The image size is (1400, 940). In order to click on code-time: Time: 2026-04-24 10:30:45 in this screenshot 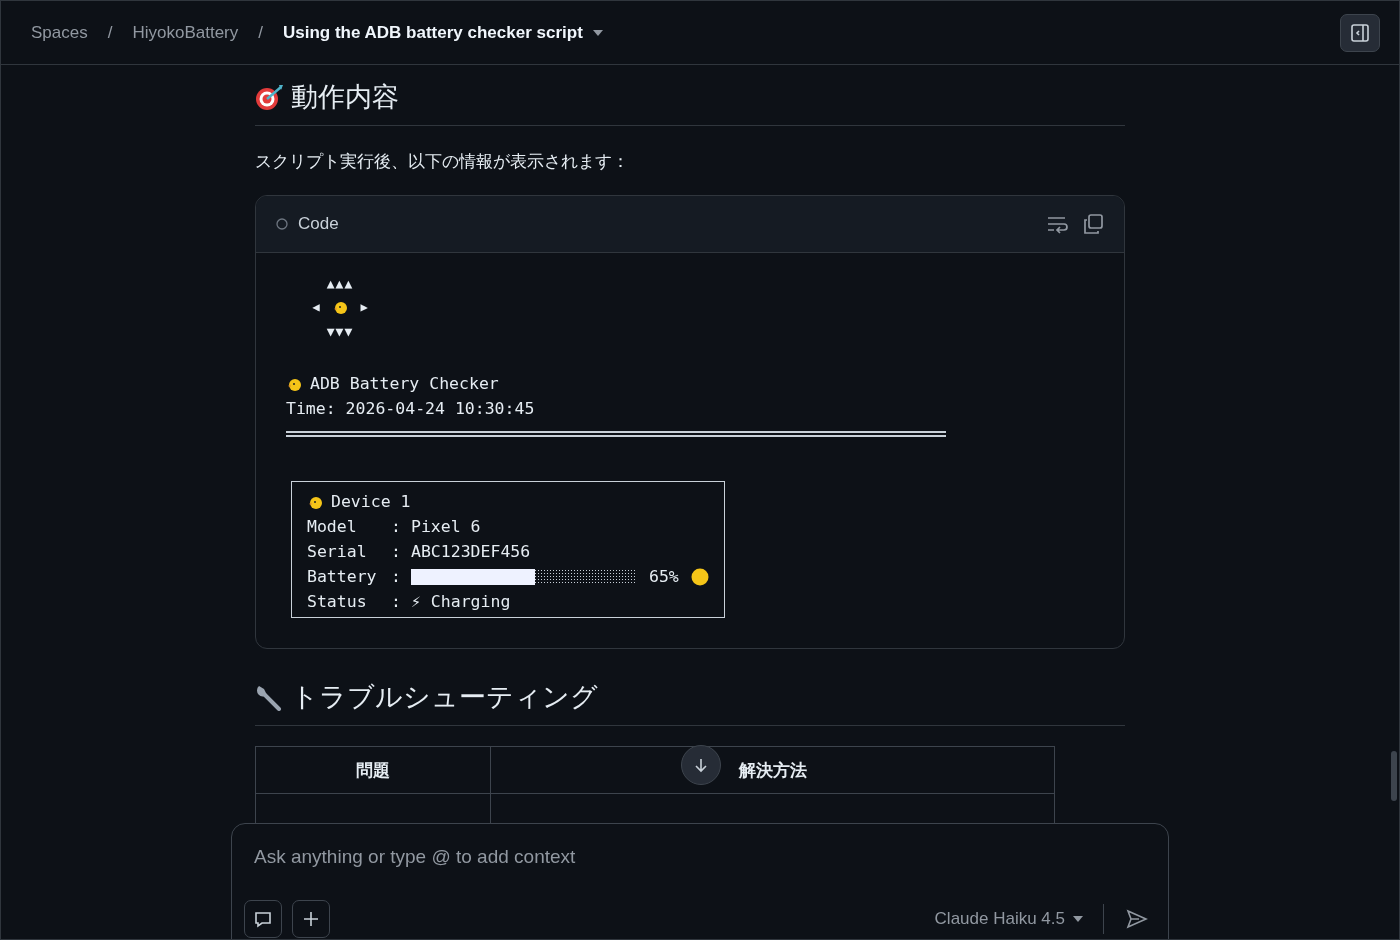, I will do `click(410, 409)`.